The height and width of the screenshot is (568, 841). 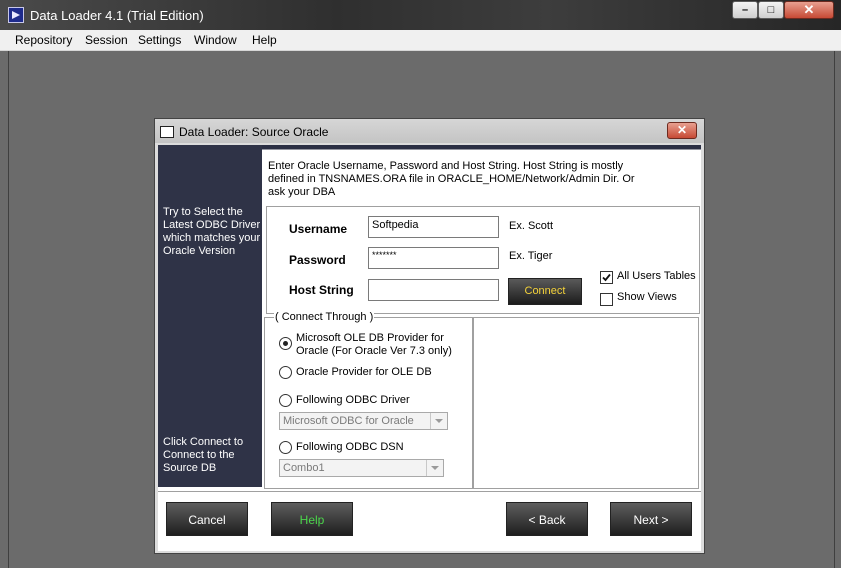 What do you see at coordinates (531, 226) in the screenshot?
I see `username-hint: Ex. Scott` at bounding box center [531, 226].